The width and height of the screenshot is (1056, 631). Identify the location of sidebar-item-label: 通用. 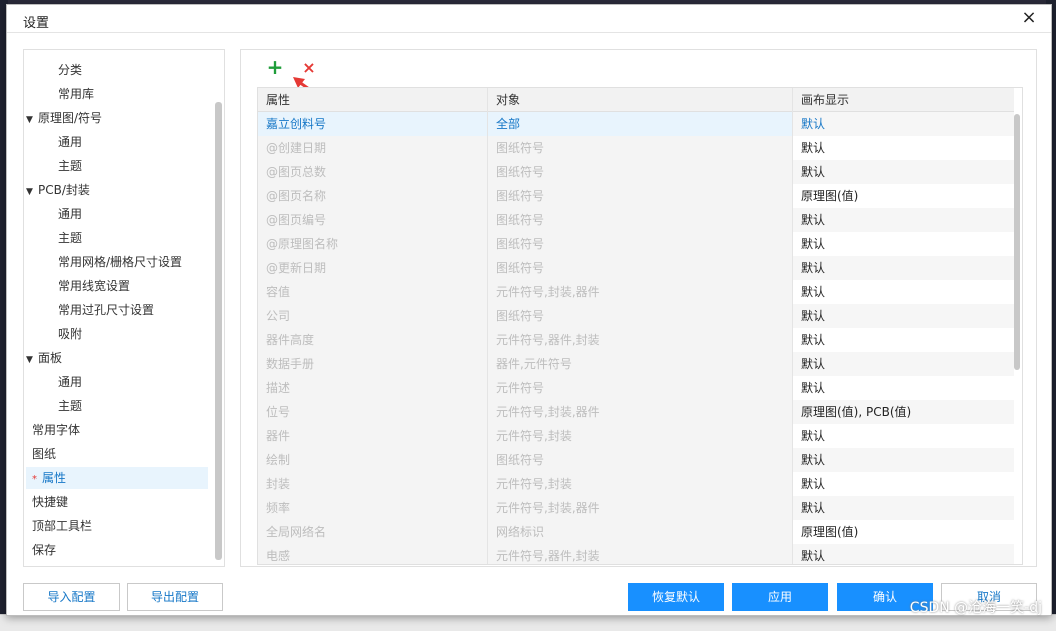
(70, 142).